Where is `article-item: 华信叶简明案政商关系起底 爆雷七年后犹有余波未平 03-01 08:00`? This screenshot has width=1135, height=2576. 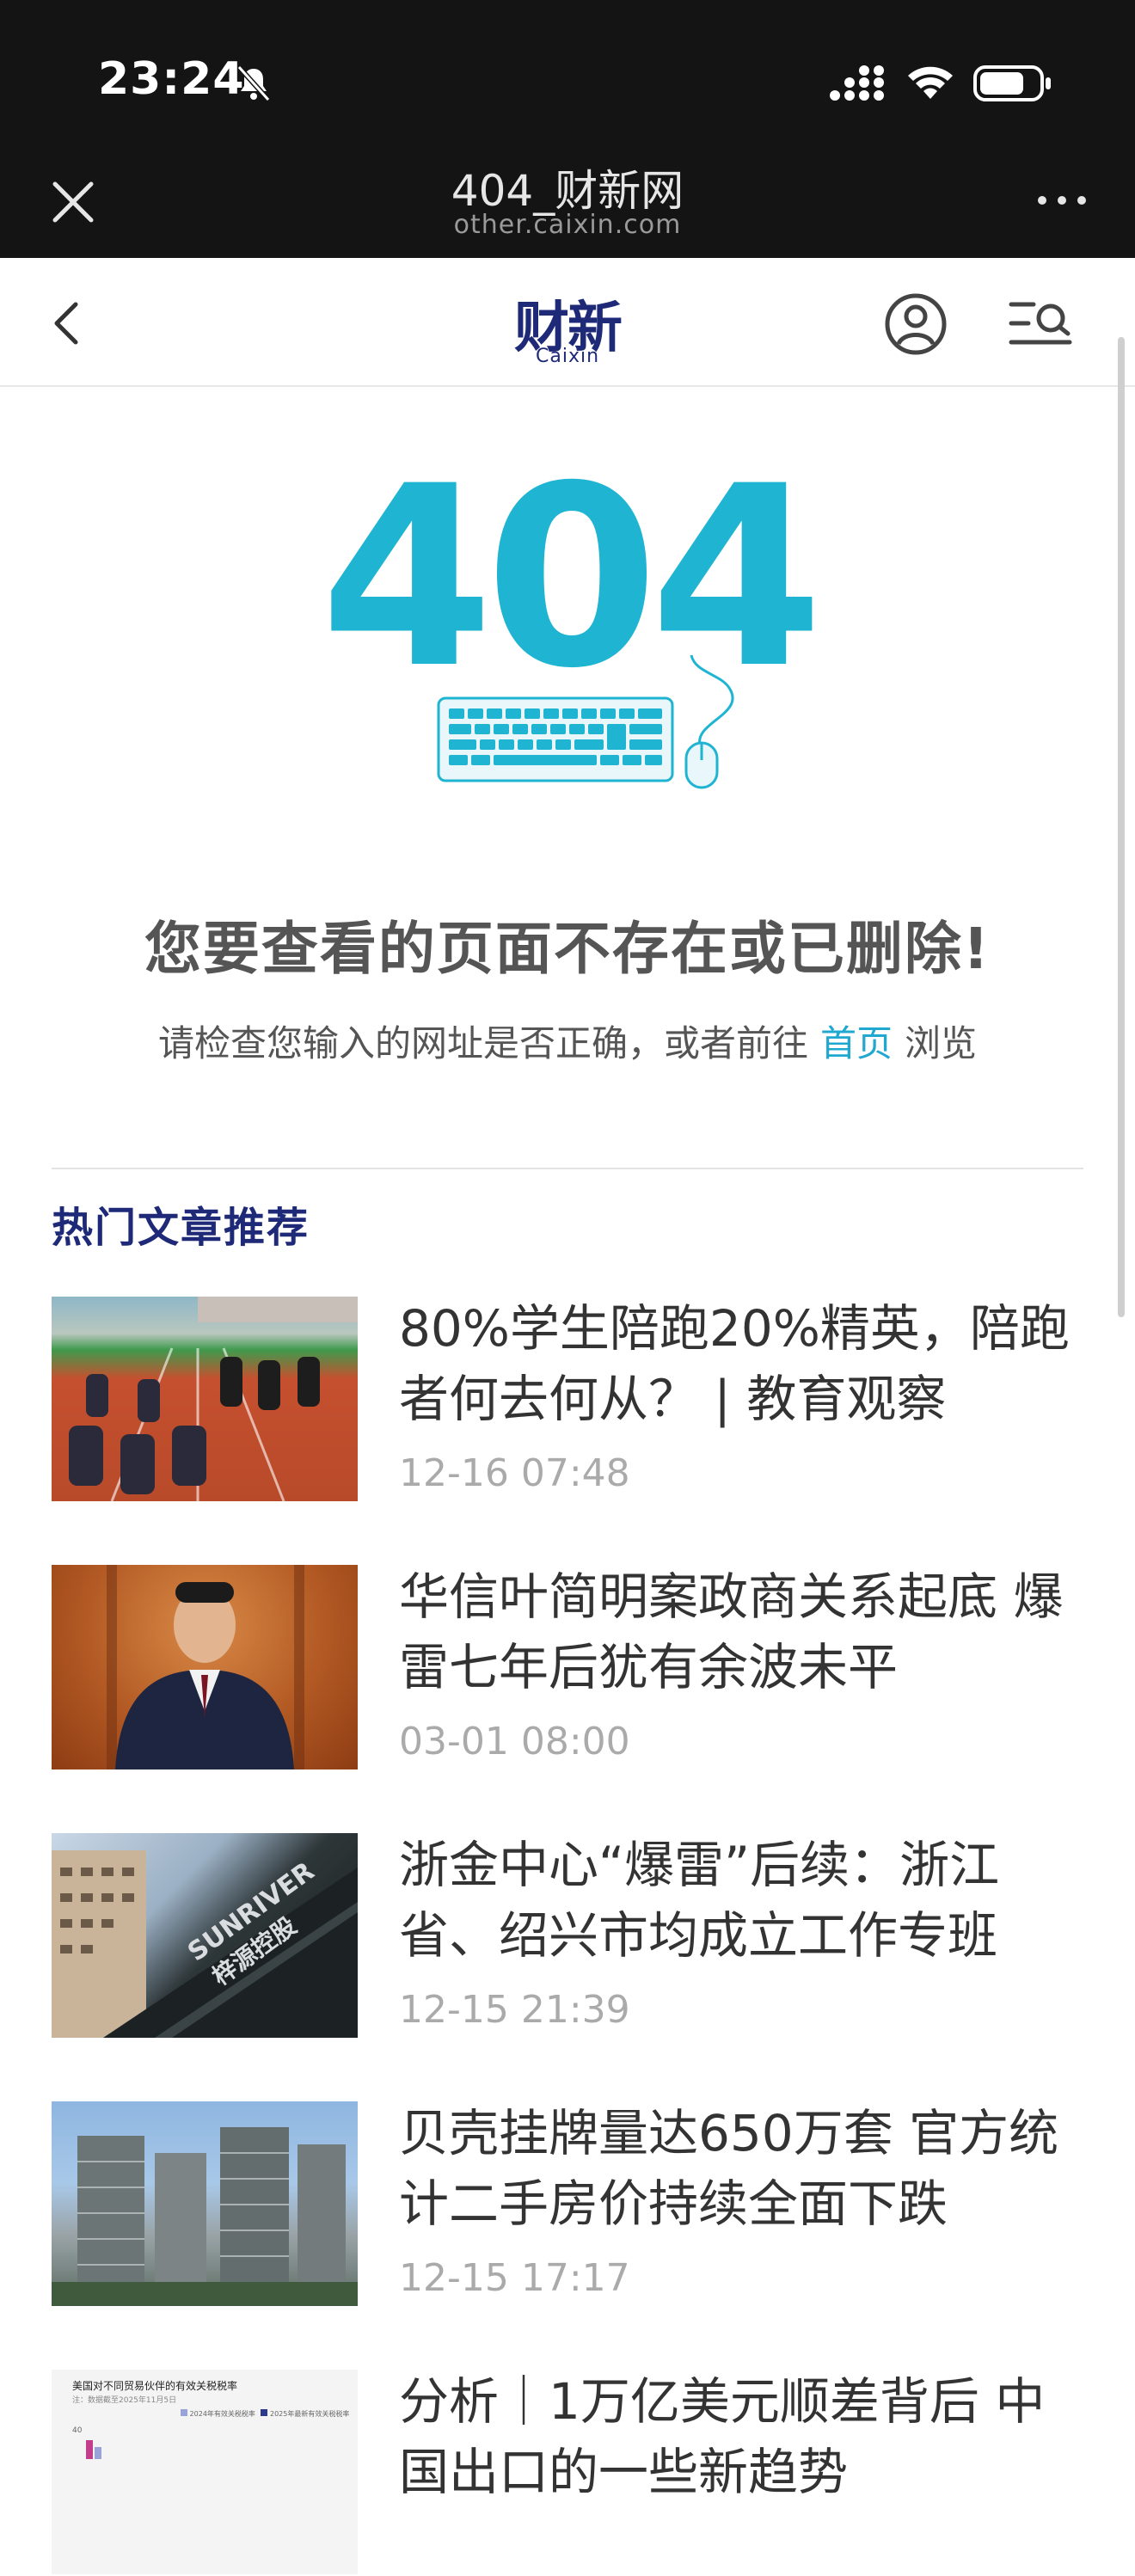 article-item: 华信叶简明案政商关系起底 爆雷七年后犹有余波未平 03-01 08:00 is located at coordinates (567, 1668).